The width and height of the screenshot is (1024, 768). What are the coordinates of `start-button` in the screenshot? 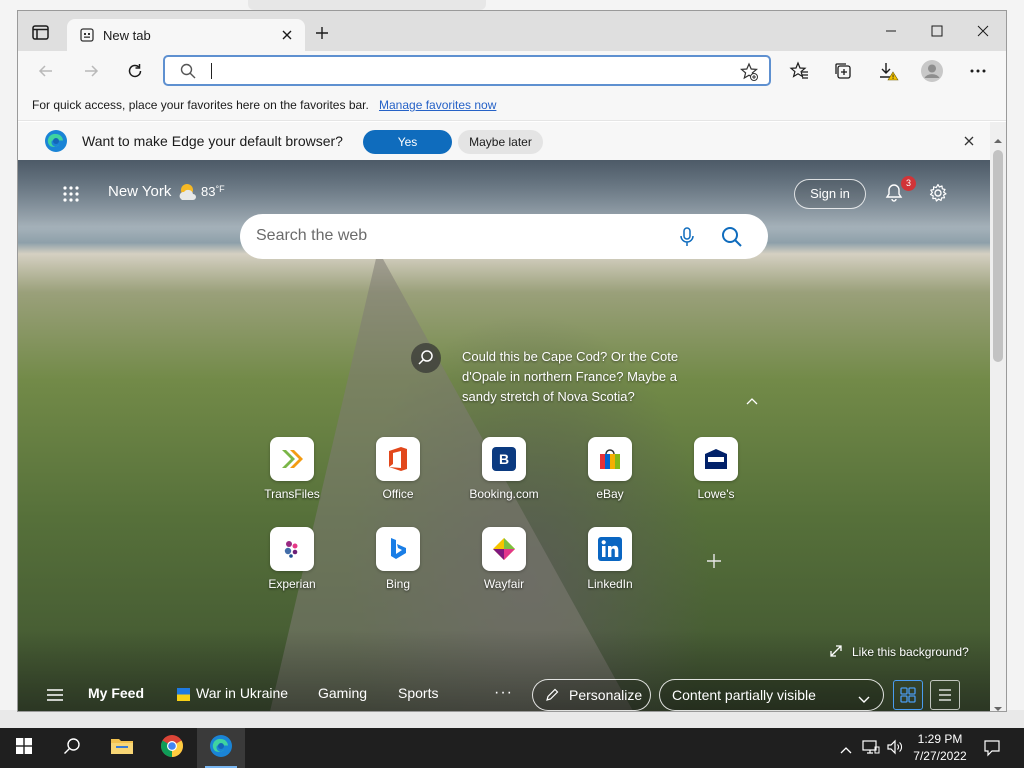 It's located at (24, 748).